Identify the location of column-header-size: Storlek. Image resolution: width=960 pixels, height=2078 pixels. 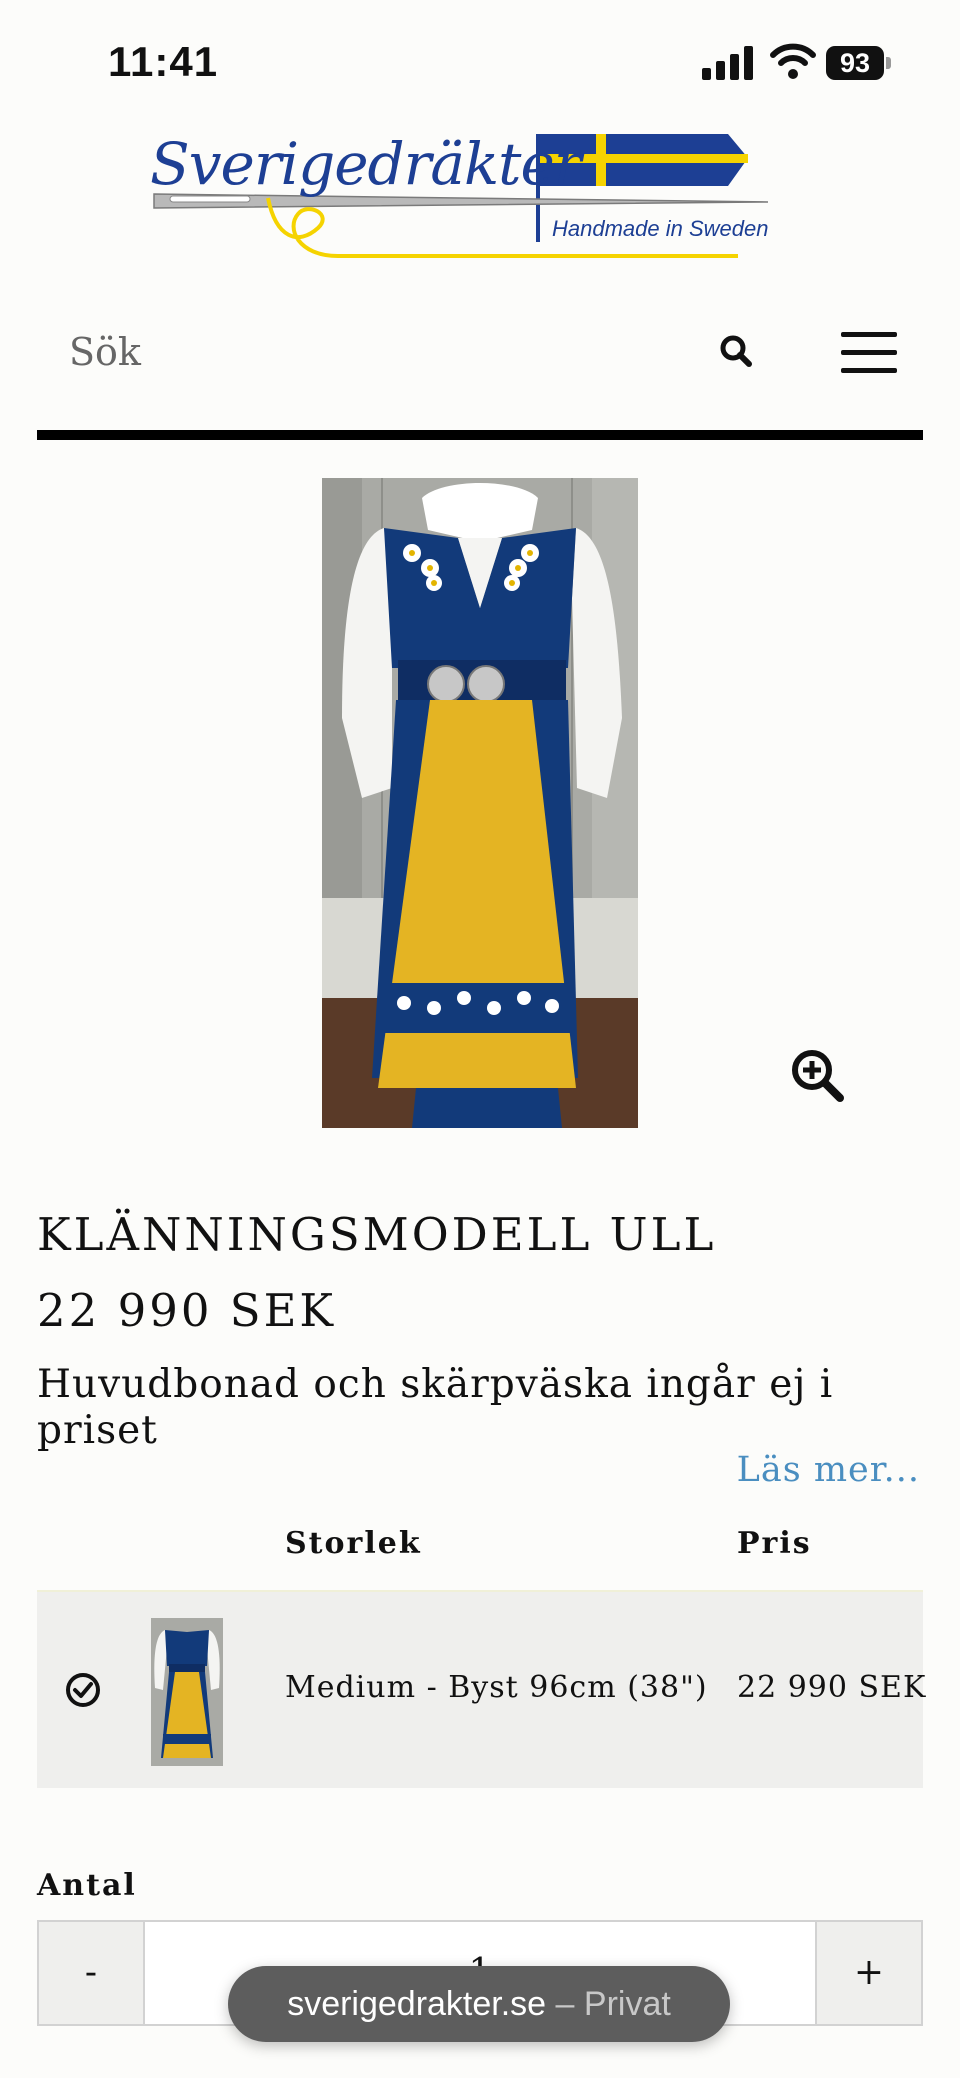
(353, 1543).